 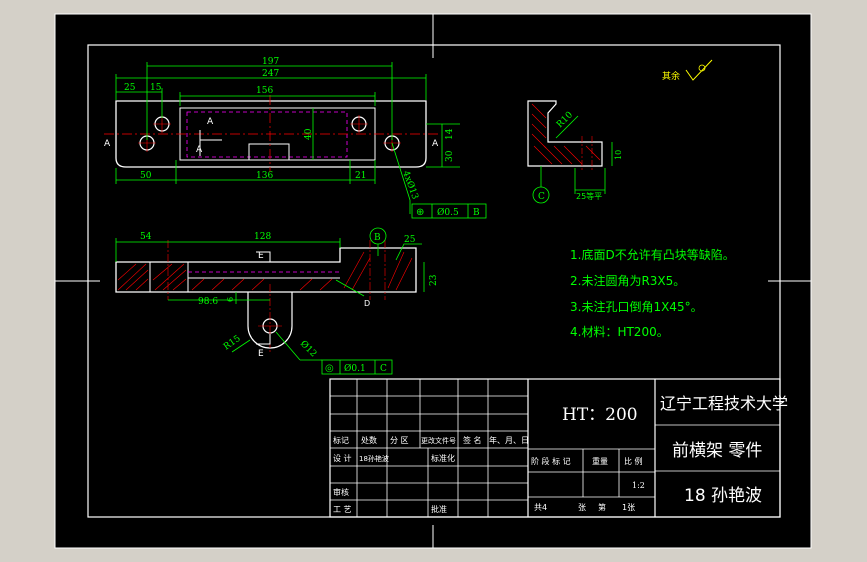 I want to click on datum-d-label: D, so click(x=367, y=303).